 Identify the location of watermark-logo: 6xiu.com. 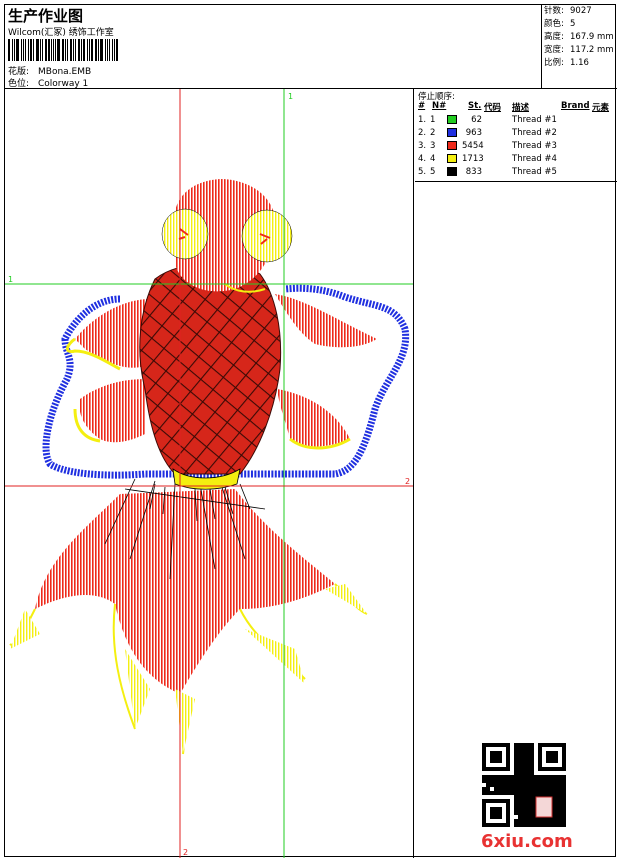
(527, 841).